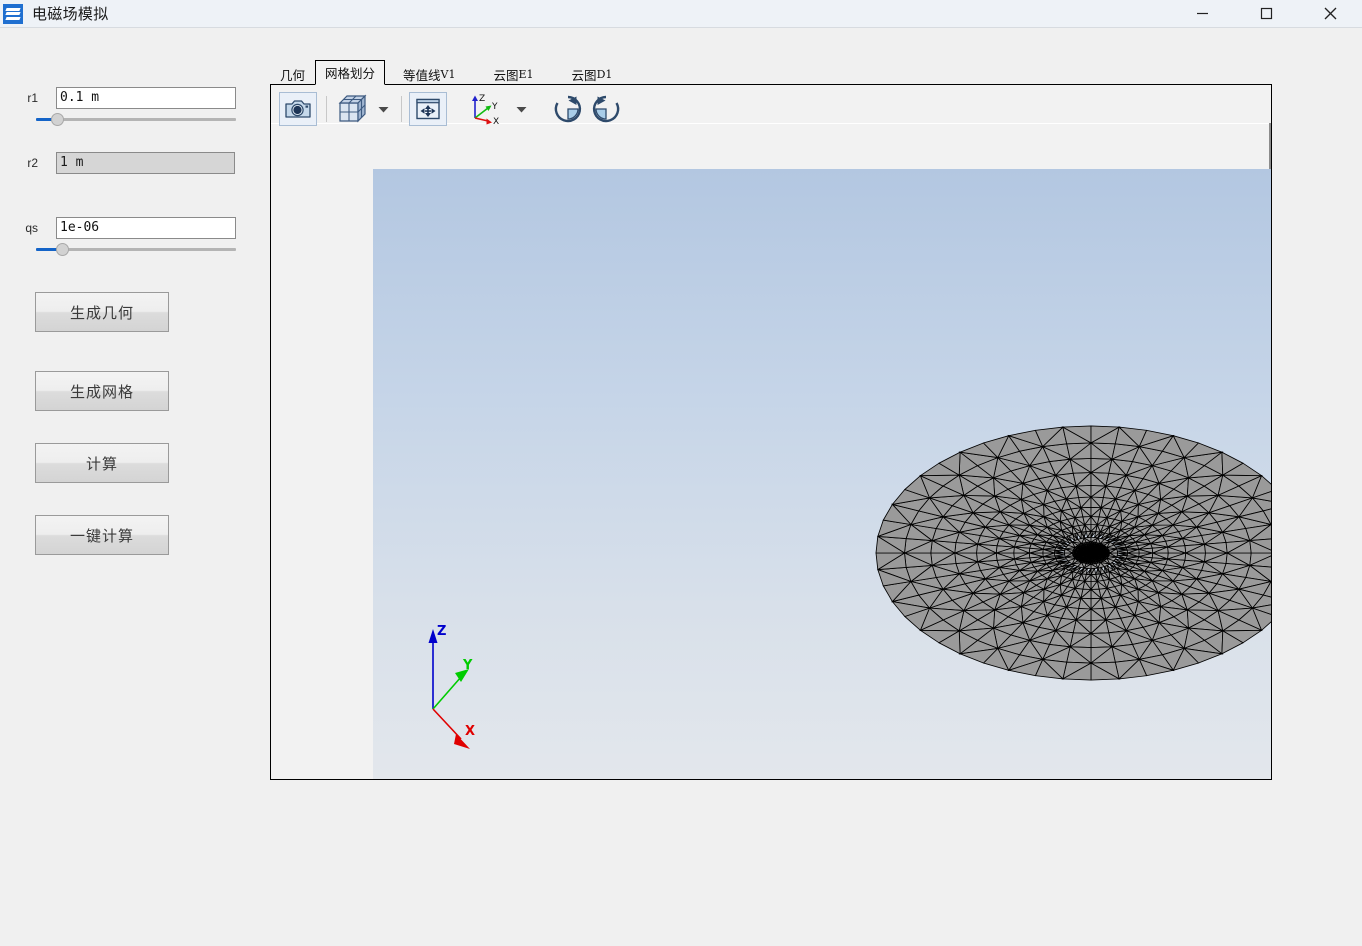 Image resolution: width=1362 pixels, height=946 pixels. What do you see at coordinates (1202, 13) in the screenshot?
I see `minimize-button` at bounding box center [1202, 13].